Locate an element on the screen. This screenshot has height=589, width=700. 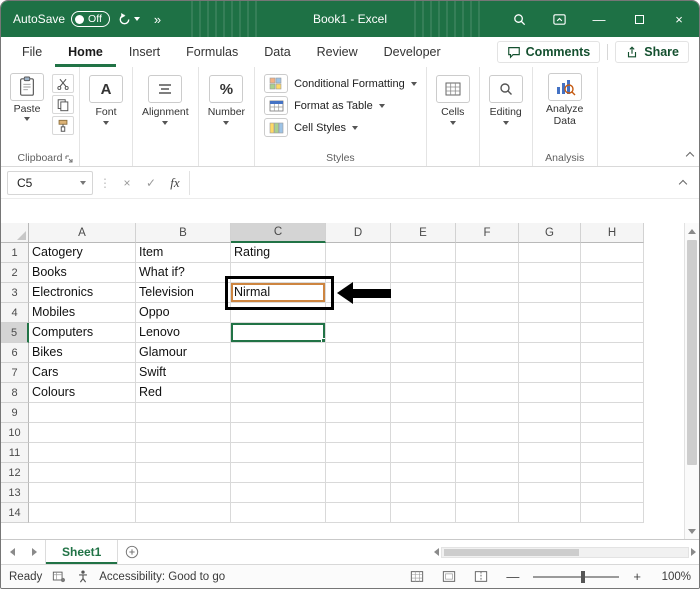
cell-d12 is located at coordinates (358, 473).